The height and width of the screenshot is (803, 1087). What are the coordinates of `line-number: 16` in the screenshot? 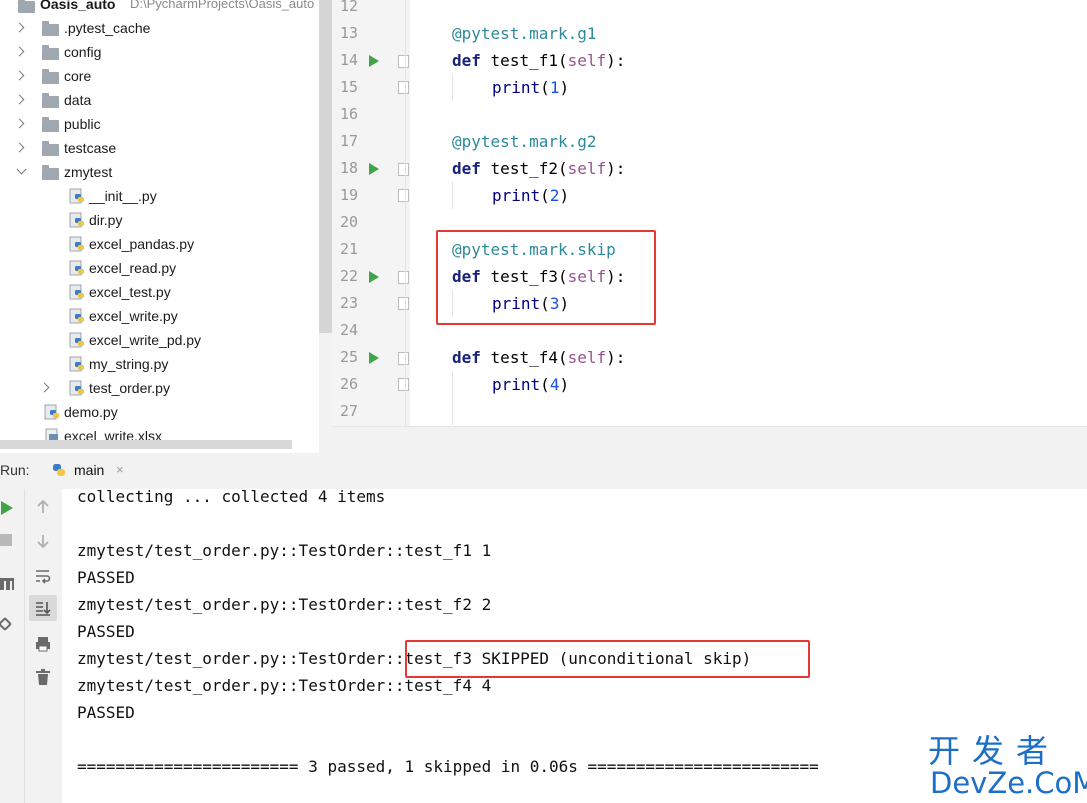 It's located at (348, 114).